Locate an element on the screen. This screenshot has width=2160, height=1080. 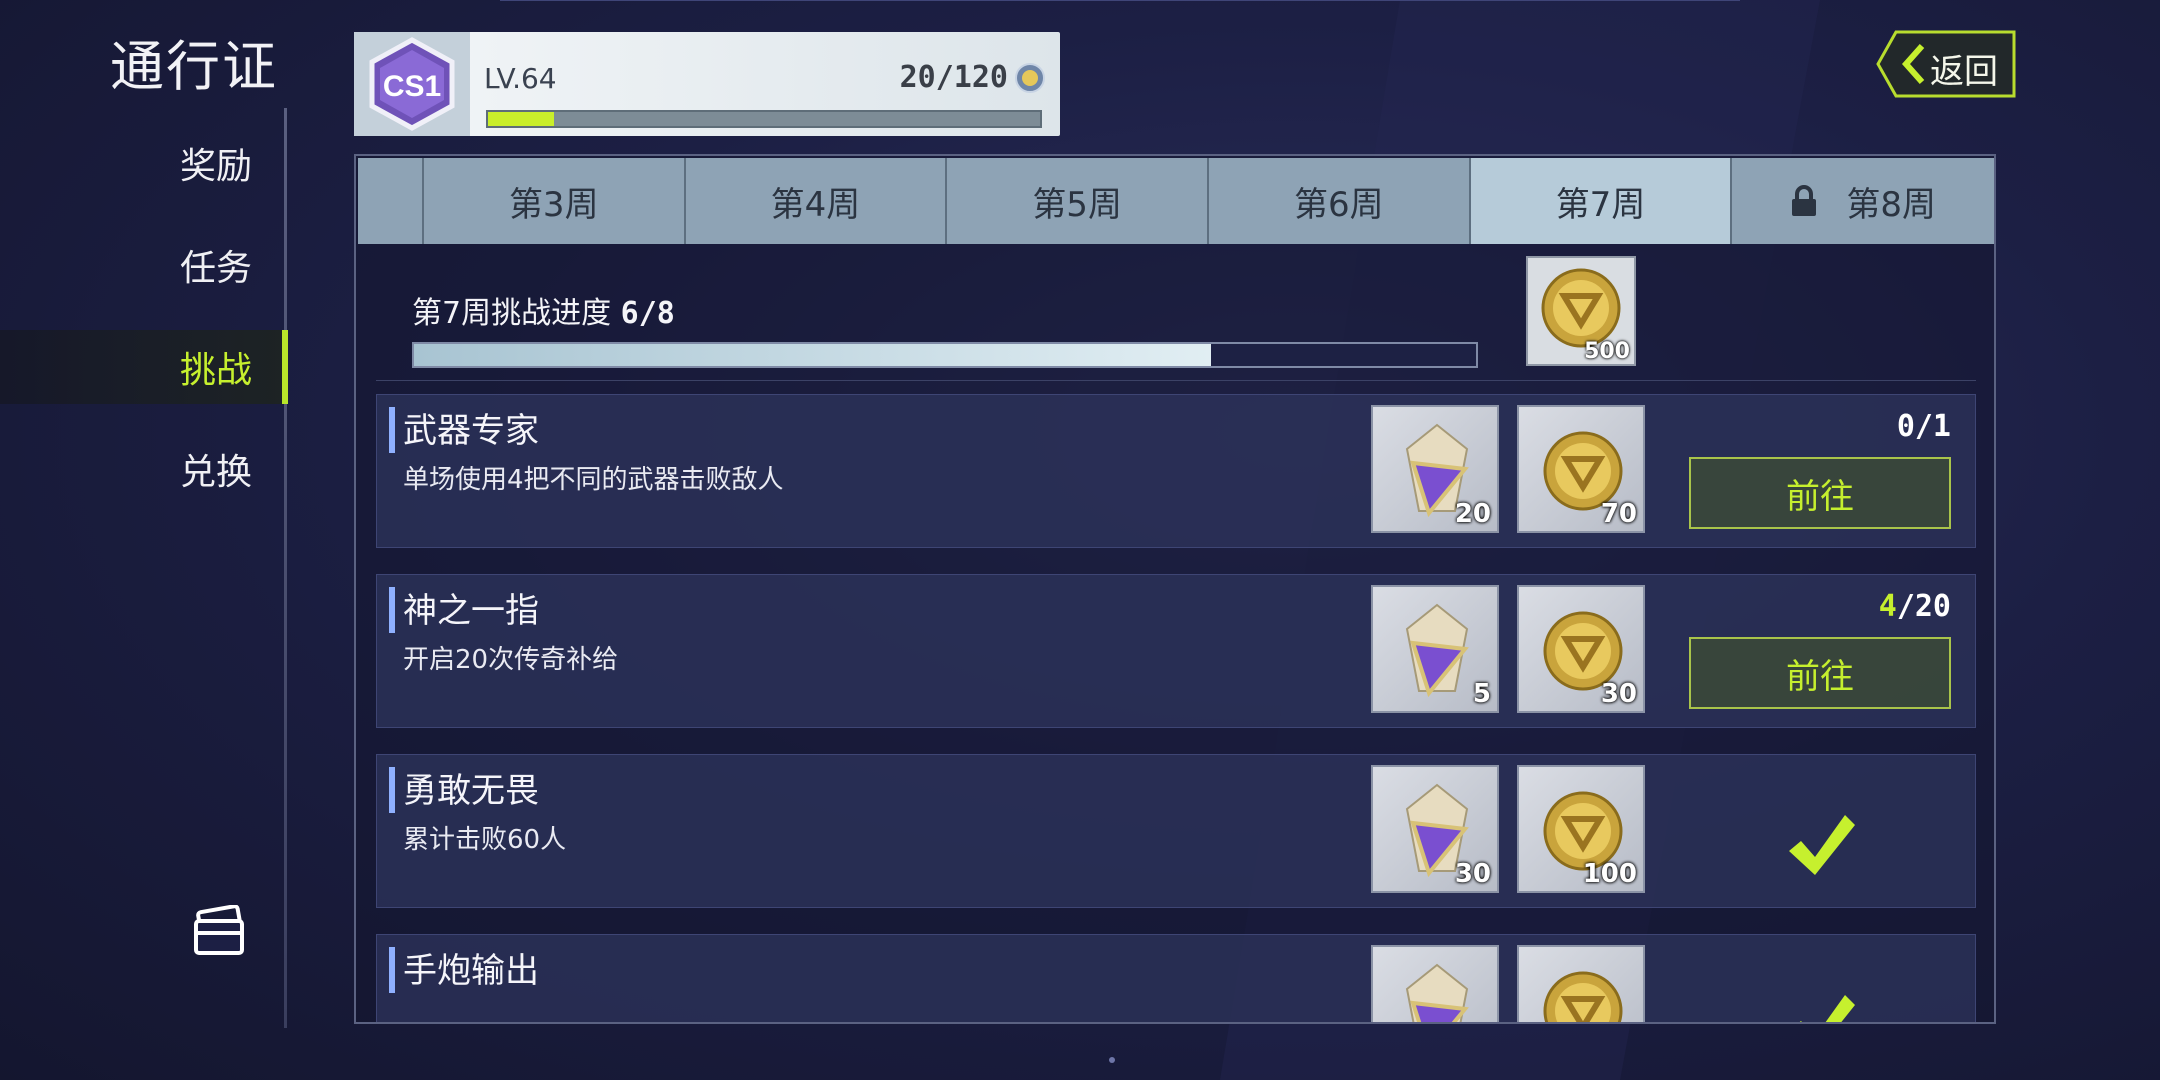
reward-amount: 70 is located at coordinates (1618, 514).